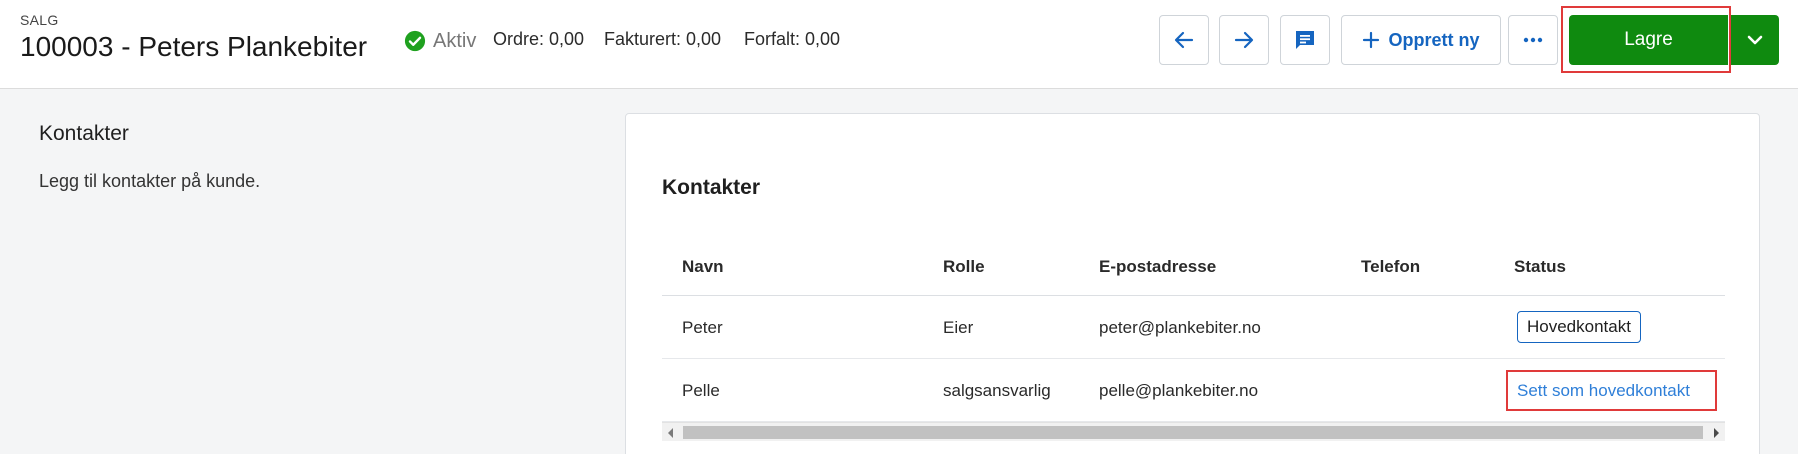  I want to click on back-button, so click(1184, 40).